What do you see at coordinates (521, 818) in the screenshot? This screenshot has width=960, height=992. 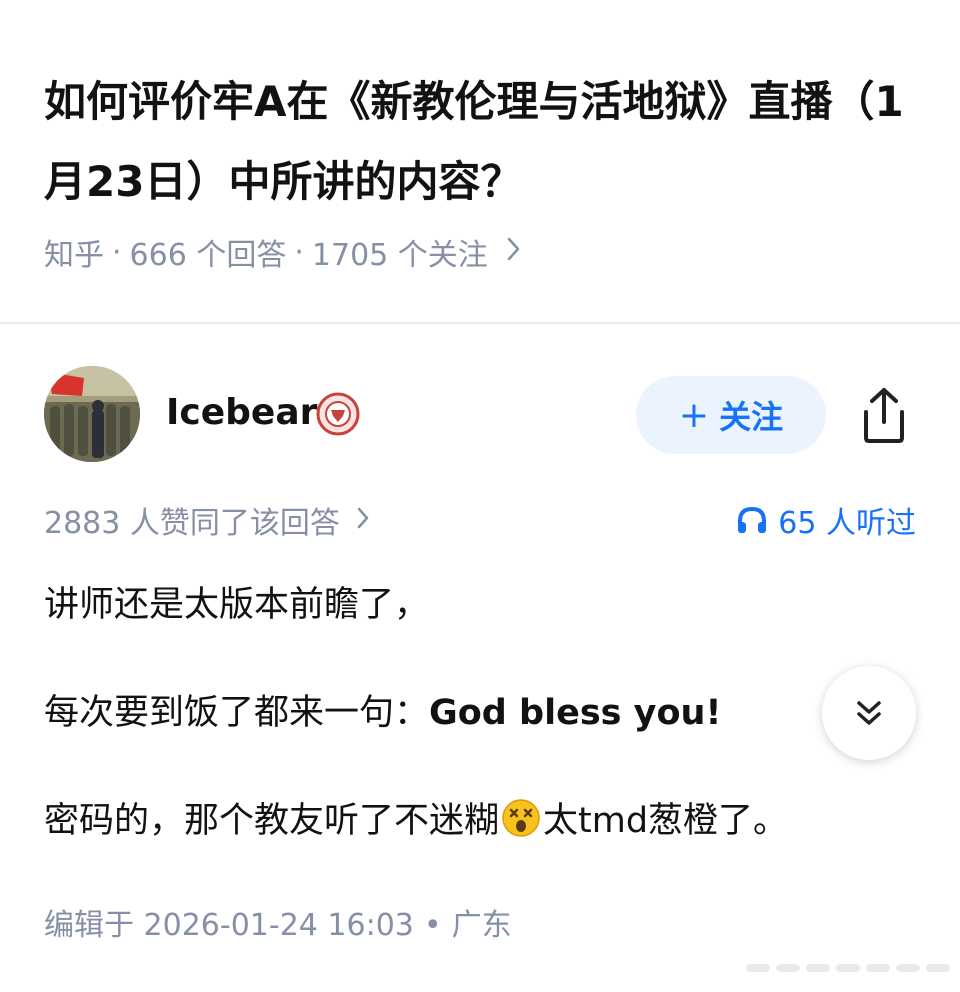 I see `dizzy-face-emoji-icon` at bounding box center [521, 818].